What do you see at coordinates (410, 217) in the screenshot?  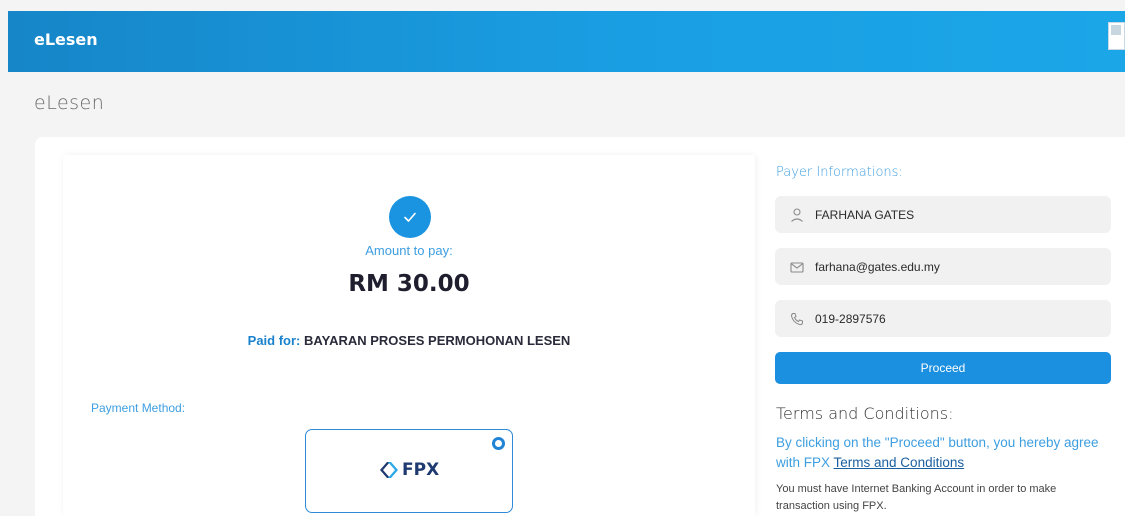 I see `check-icon` at bounding box center [410, 217].